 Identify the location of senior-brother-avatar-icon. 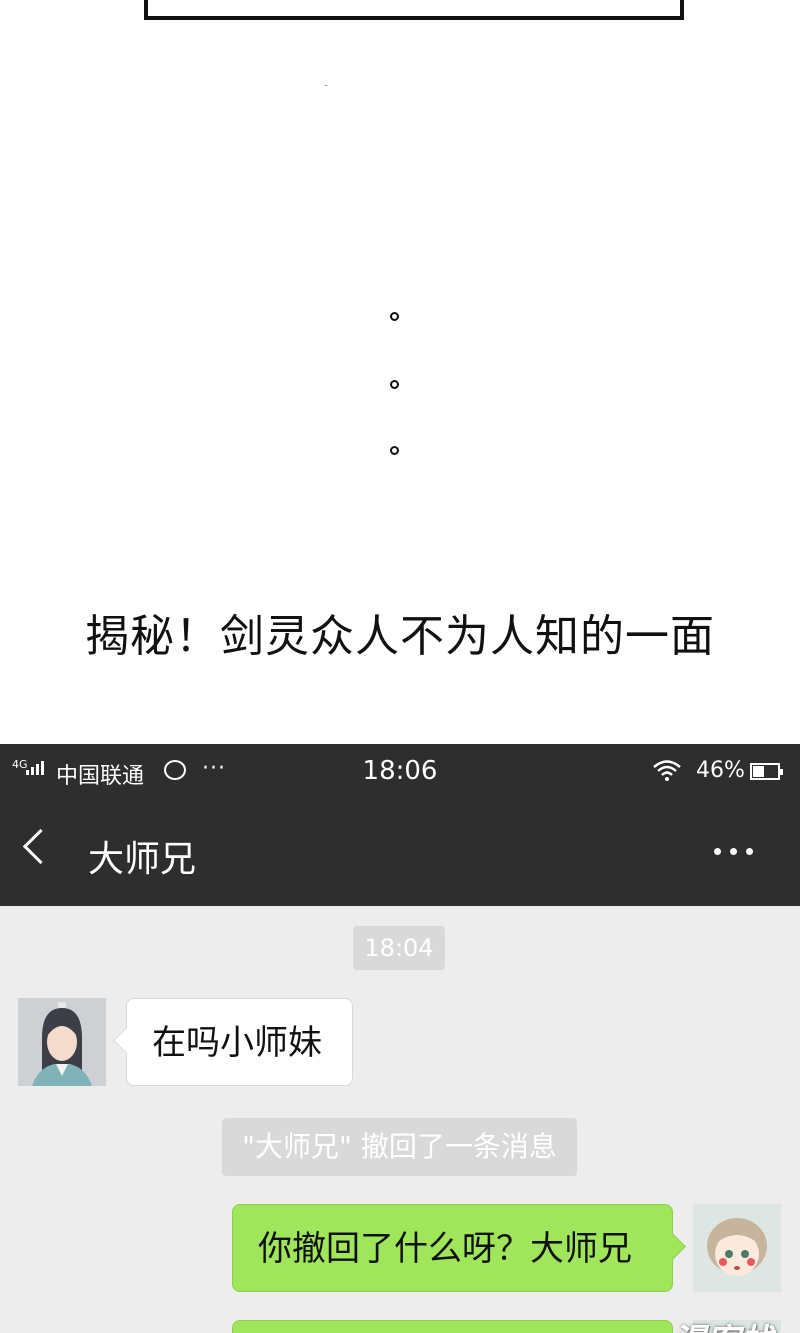
(62, 1042).